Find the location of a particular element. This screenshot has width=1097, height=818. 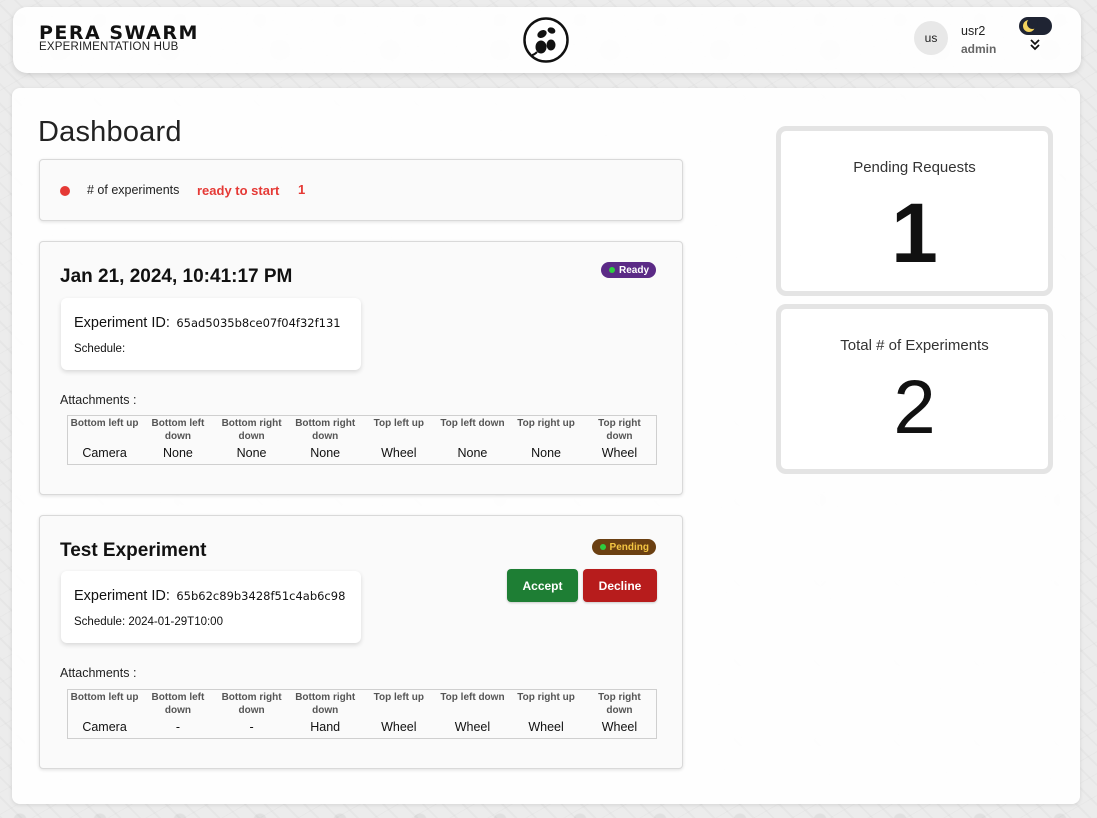

user-role: admin is located at coordinates (979, 49).